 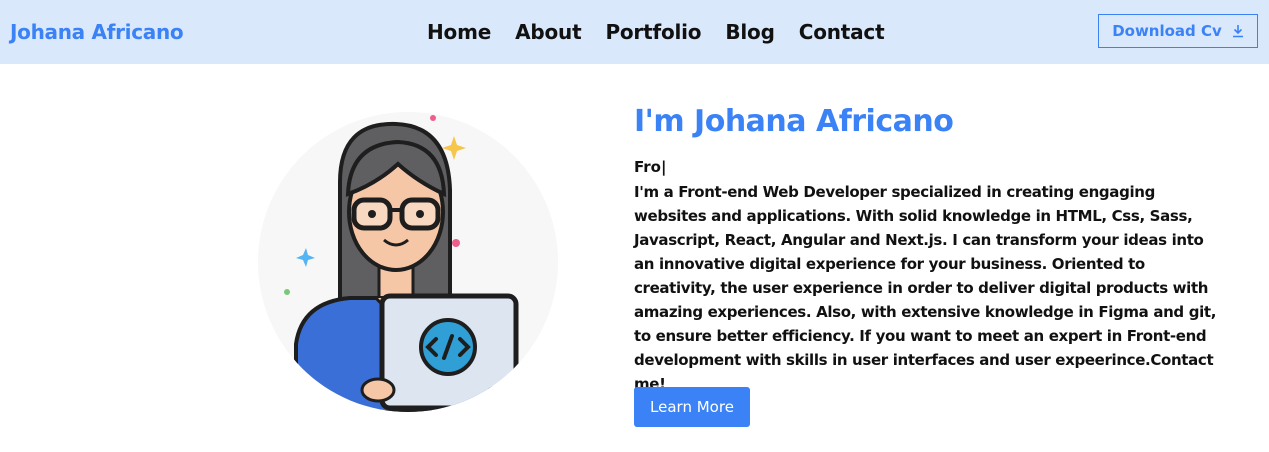 I want to click on download-cv-label: Download Cv, so click(x=1167, y=31).